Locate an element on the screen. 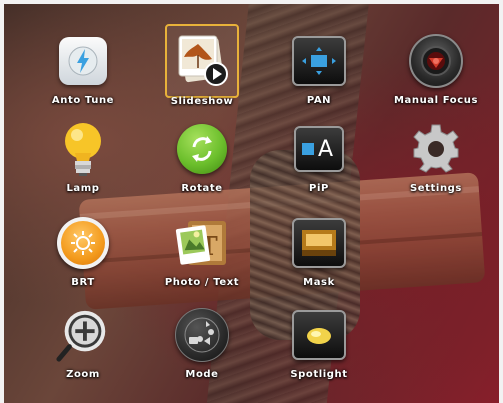 This screenshot has height=403, width=503. menu-item-rotate: Rotate is located at coordinates (202, 163).